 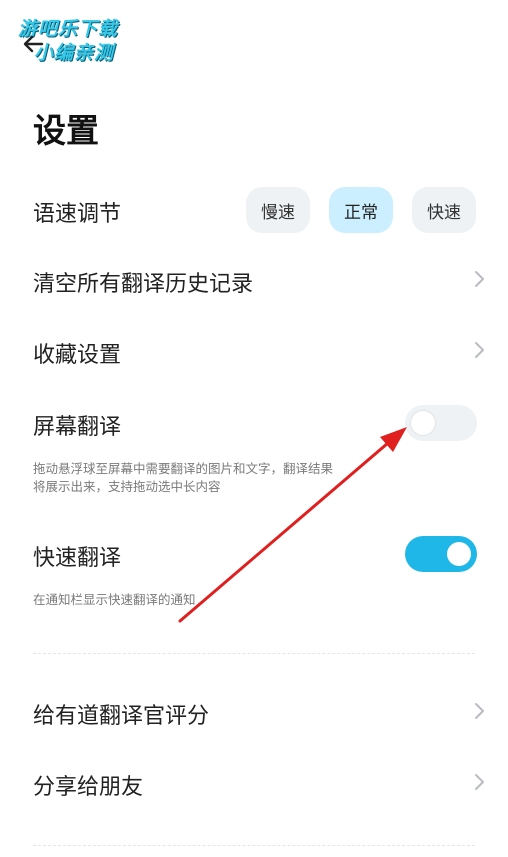 I want to click on speed-label: 语速调节, so click(x=77, y=214).